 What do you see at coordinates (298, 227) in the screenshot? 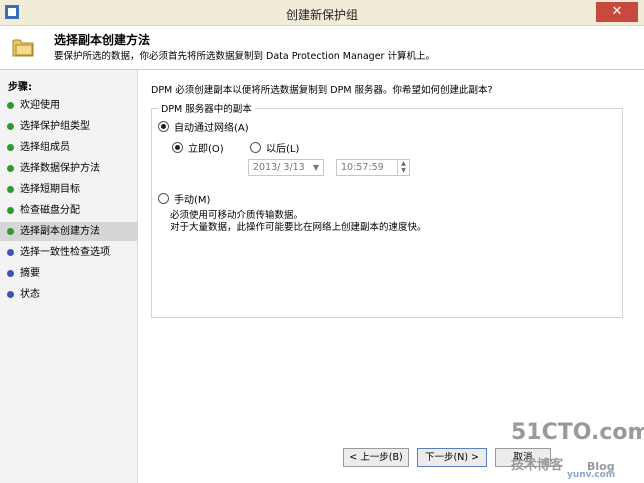
I see `manual-note-line2: 对于大量数据，此操作可能要比在网络上创建副本的速度快。` at bounding box center [298, 227].